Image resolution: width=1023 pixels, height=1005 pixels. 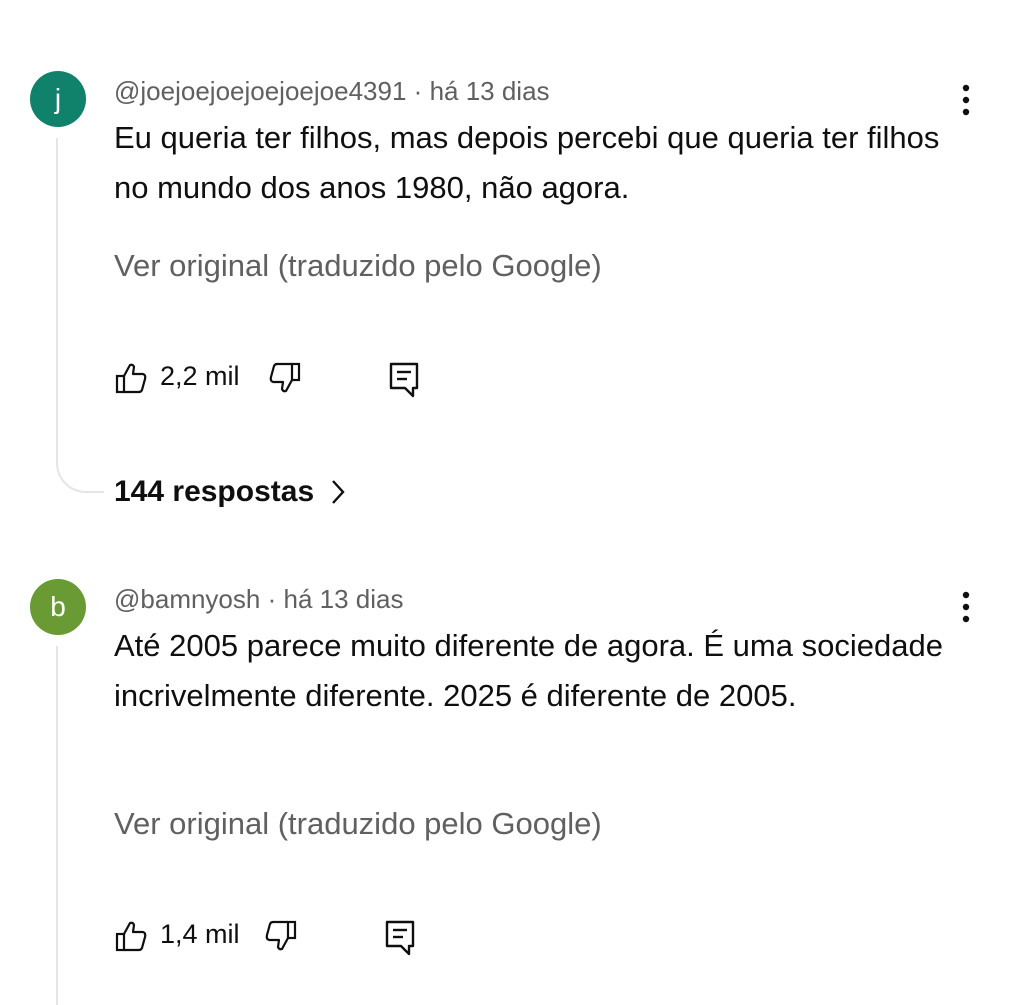 I want to click on chevron-right-icon, so click(x=338, y=492).